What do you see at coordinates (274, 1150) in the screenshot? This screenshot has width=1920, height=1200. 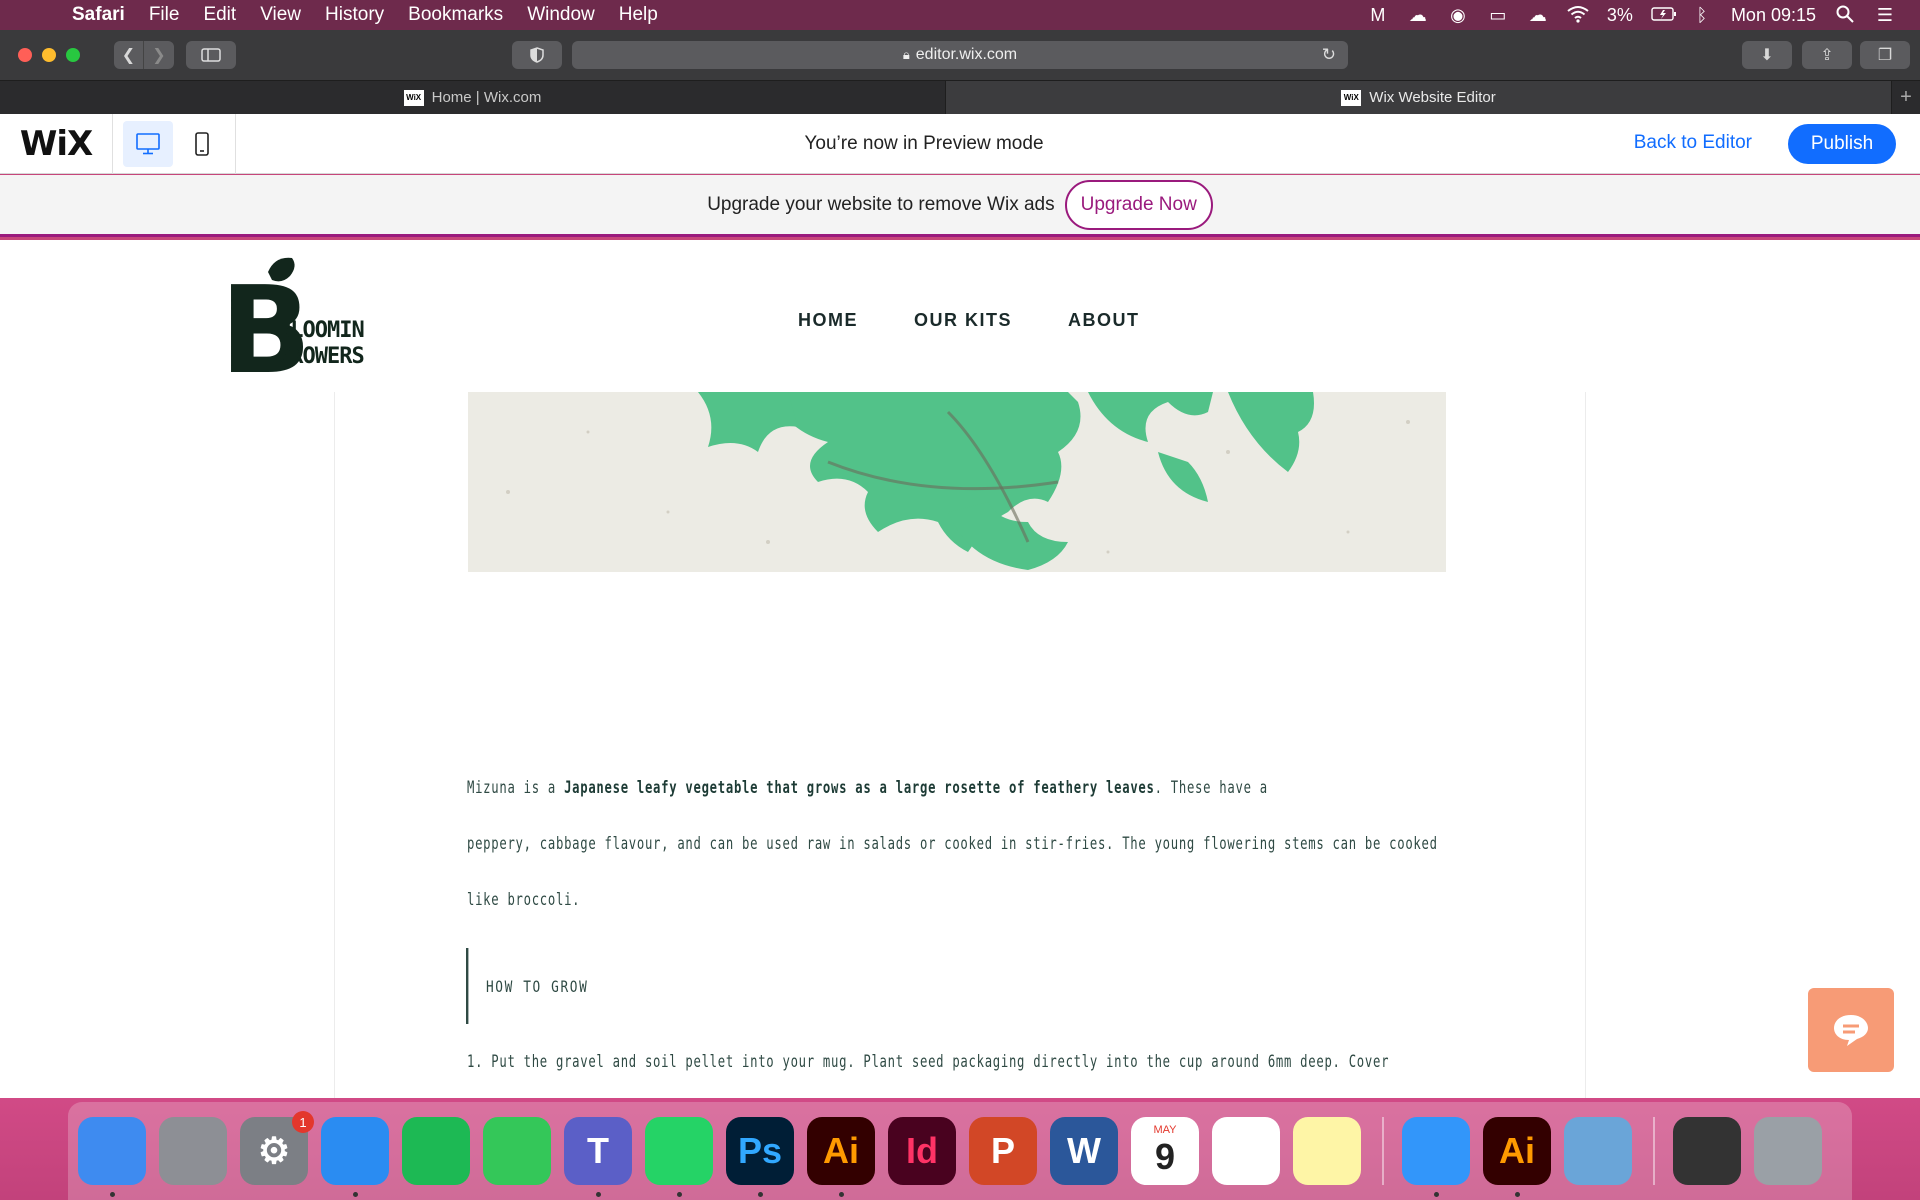 I see `dock-glyph: ⚙` at bounding box center [274, 1150].